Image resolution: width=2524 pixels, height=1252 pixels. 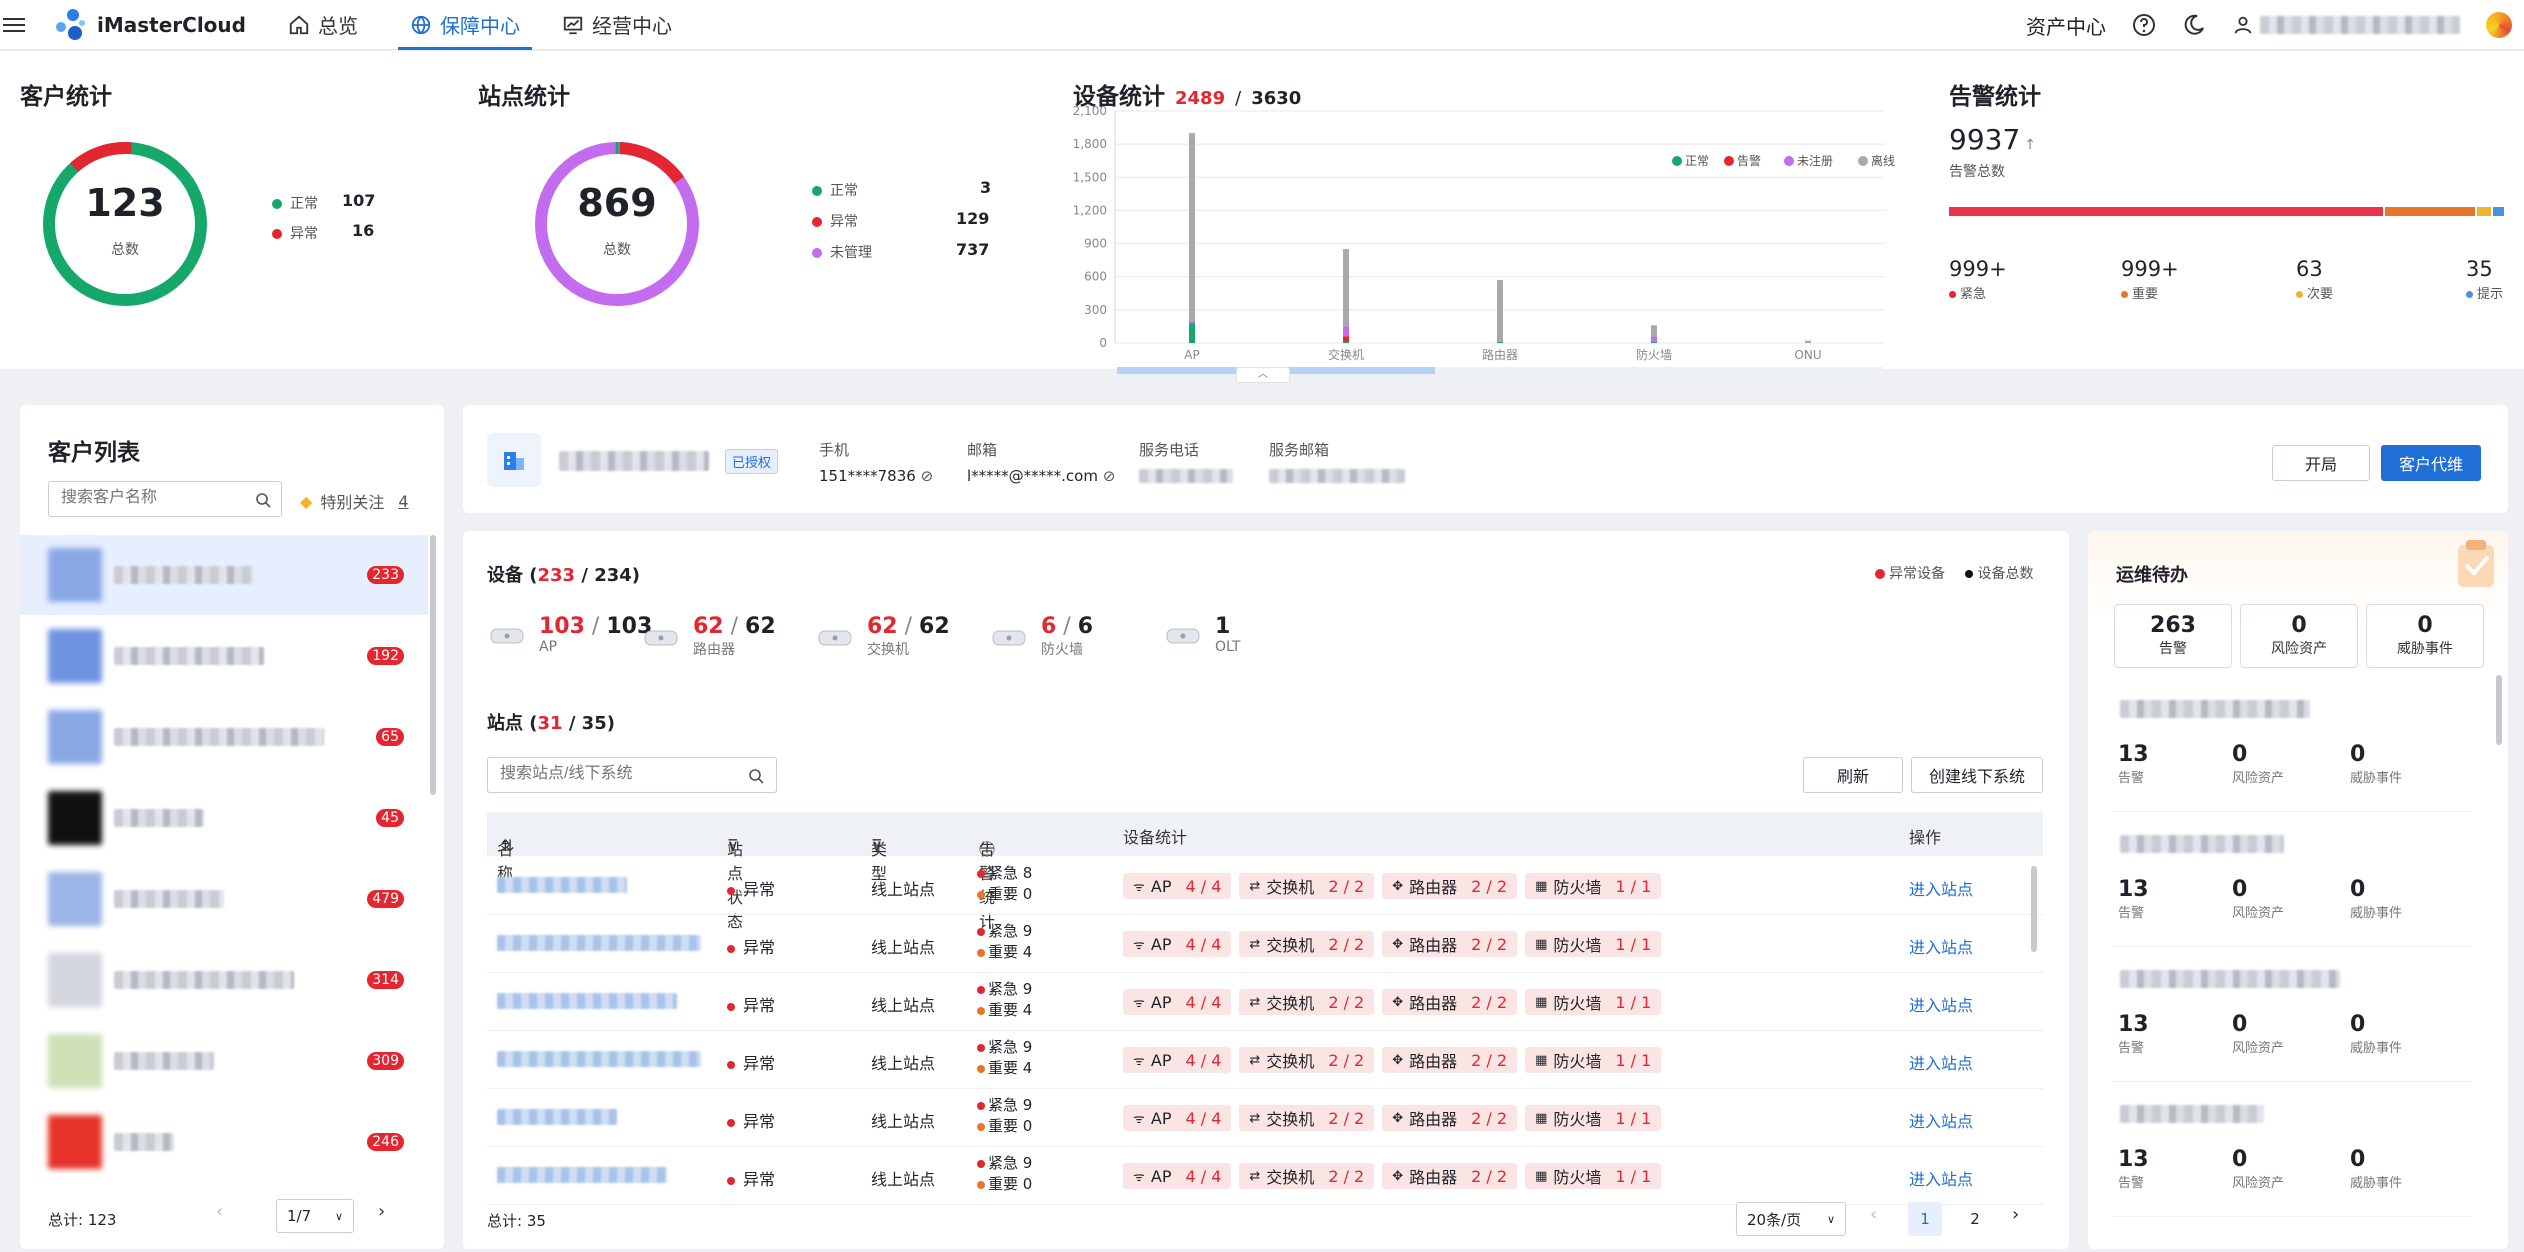 I want to click on asset-center-link: 资产中心, so click(x=2066, y=25).